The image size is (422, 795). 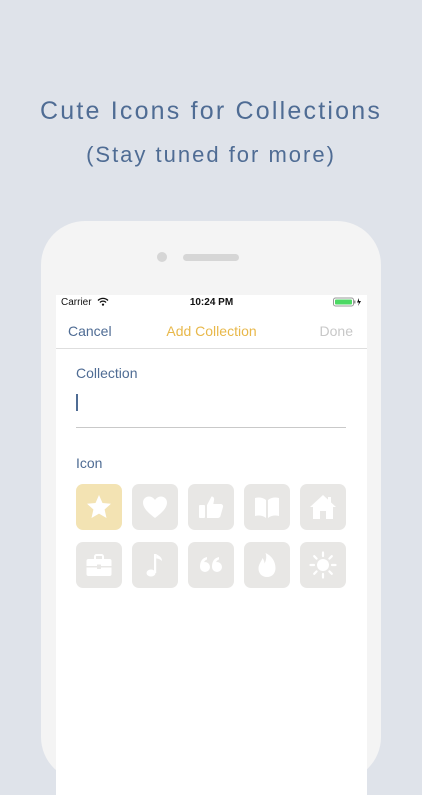 What do you see at coordinates (211, 111) in the screenshot?
I see `headline-title: Cute Icons for Collections` at bounding box center [211, 111].